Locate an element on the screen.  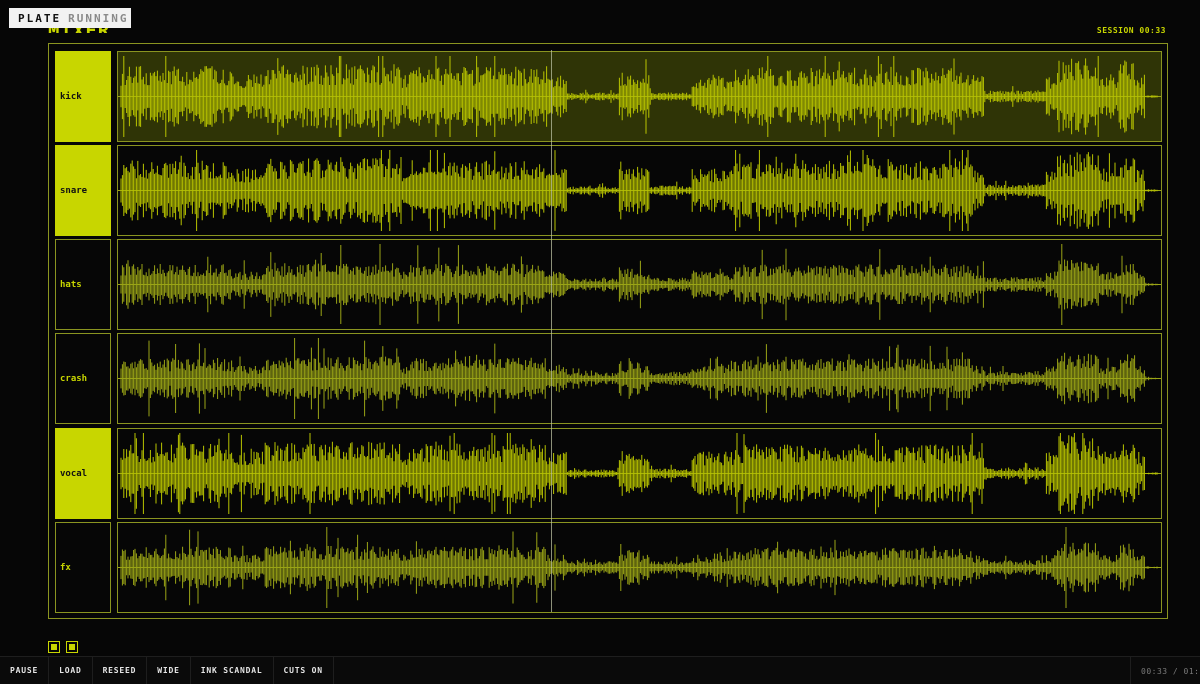
waveform-hats is located at coordinates (639, 284).